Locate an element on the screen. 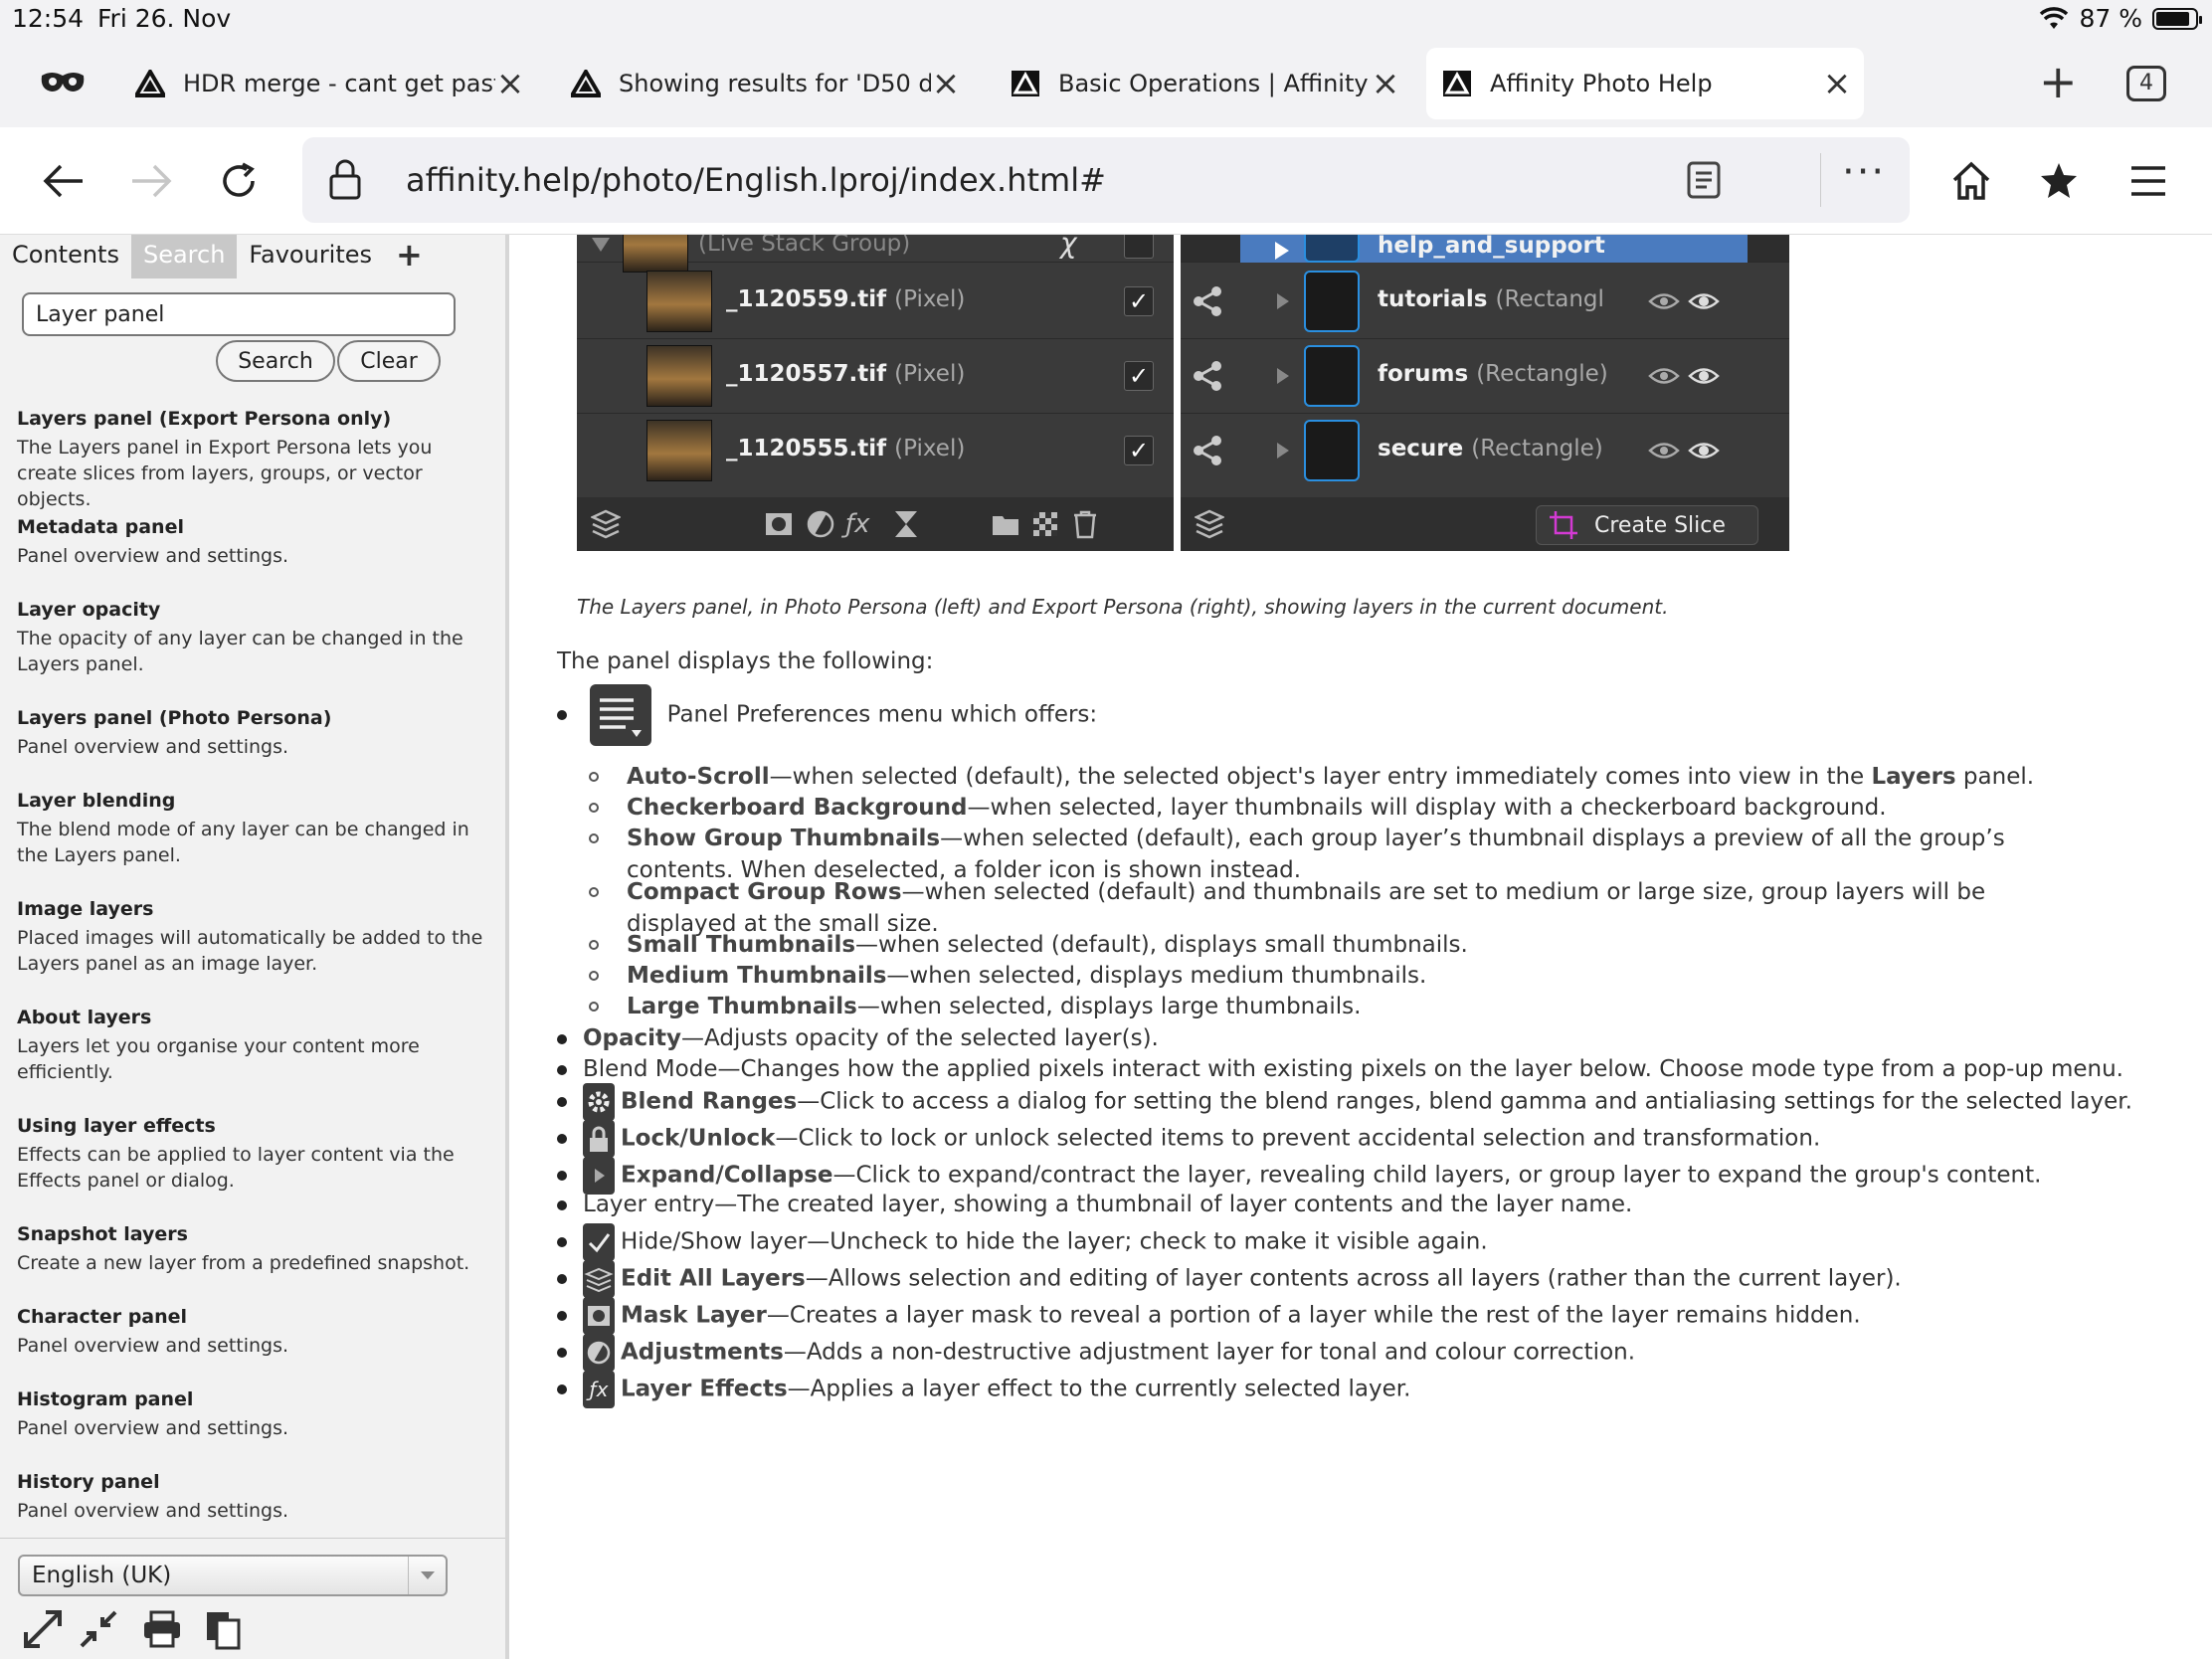 The image size is (2212, 1659). collapse-all-icon is located at coordinates (98, 1629).